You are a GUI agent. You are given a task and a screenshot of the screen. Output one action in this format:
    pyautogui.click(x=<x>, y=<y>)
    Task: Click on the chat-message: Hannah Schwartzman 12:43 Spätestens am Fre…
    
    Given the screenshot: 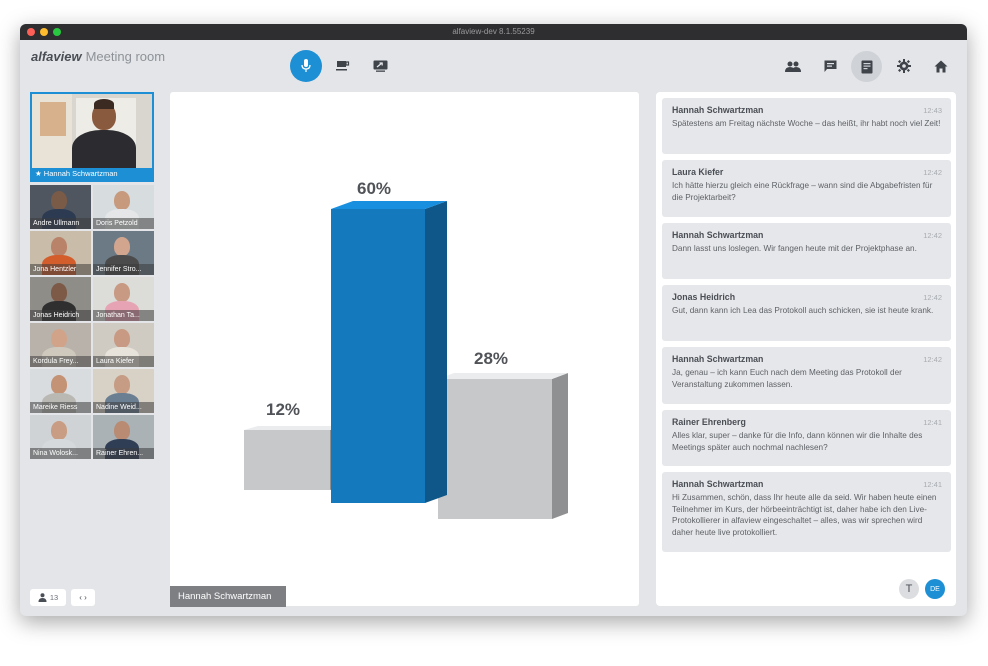 What is the action you would take?
    pyautogui.click(x=806, y=126)
    